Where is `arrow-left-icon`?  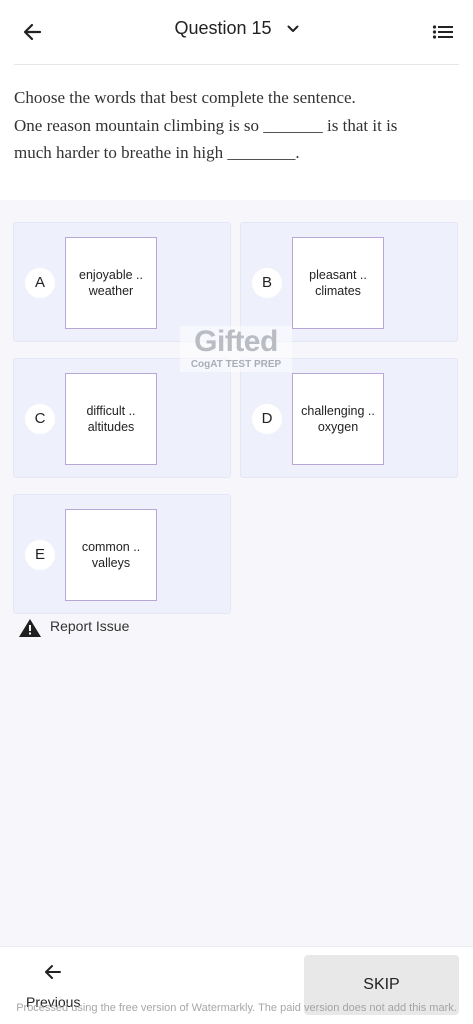
arrow-left-icon is located at coordinates (53, 972).